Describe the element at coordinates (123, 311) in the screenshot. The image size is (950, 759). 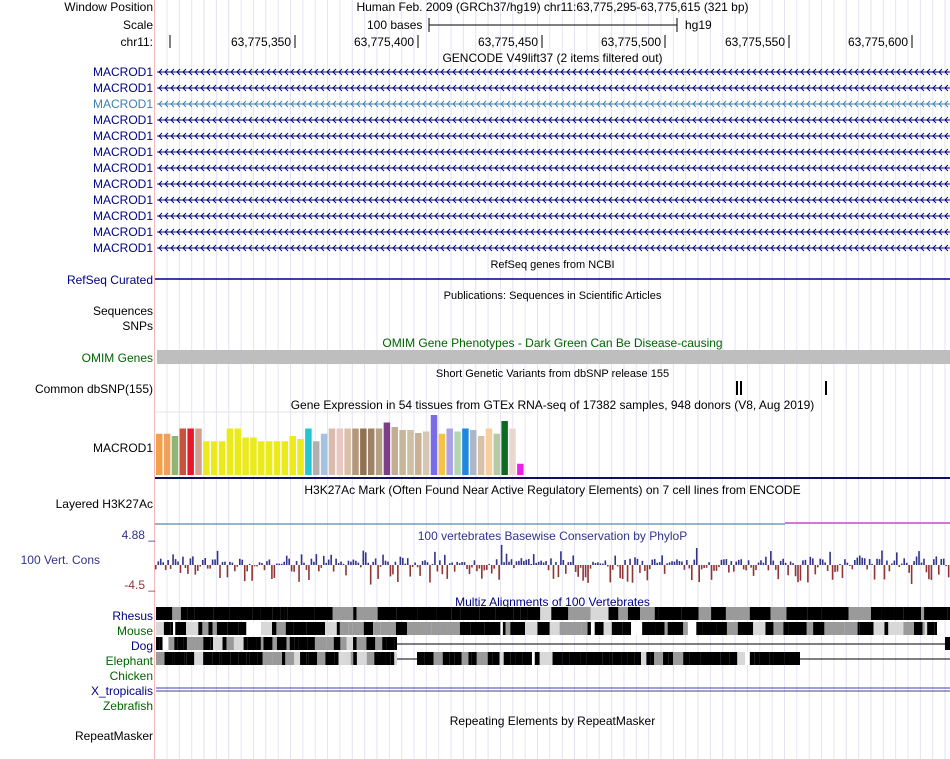
I see `publications-label-sequences: Sequences` at that location.